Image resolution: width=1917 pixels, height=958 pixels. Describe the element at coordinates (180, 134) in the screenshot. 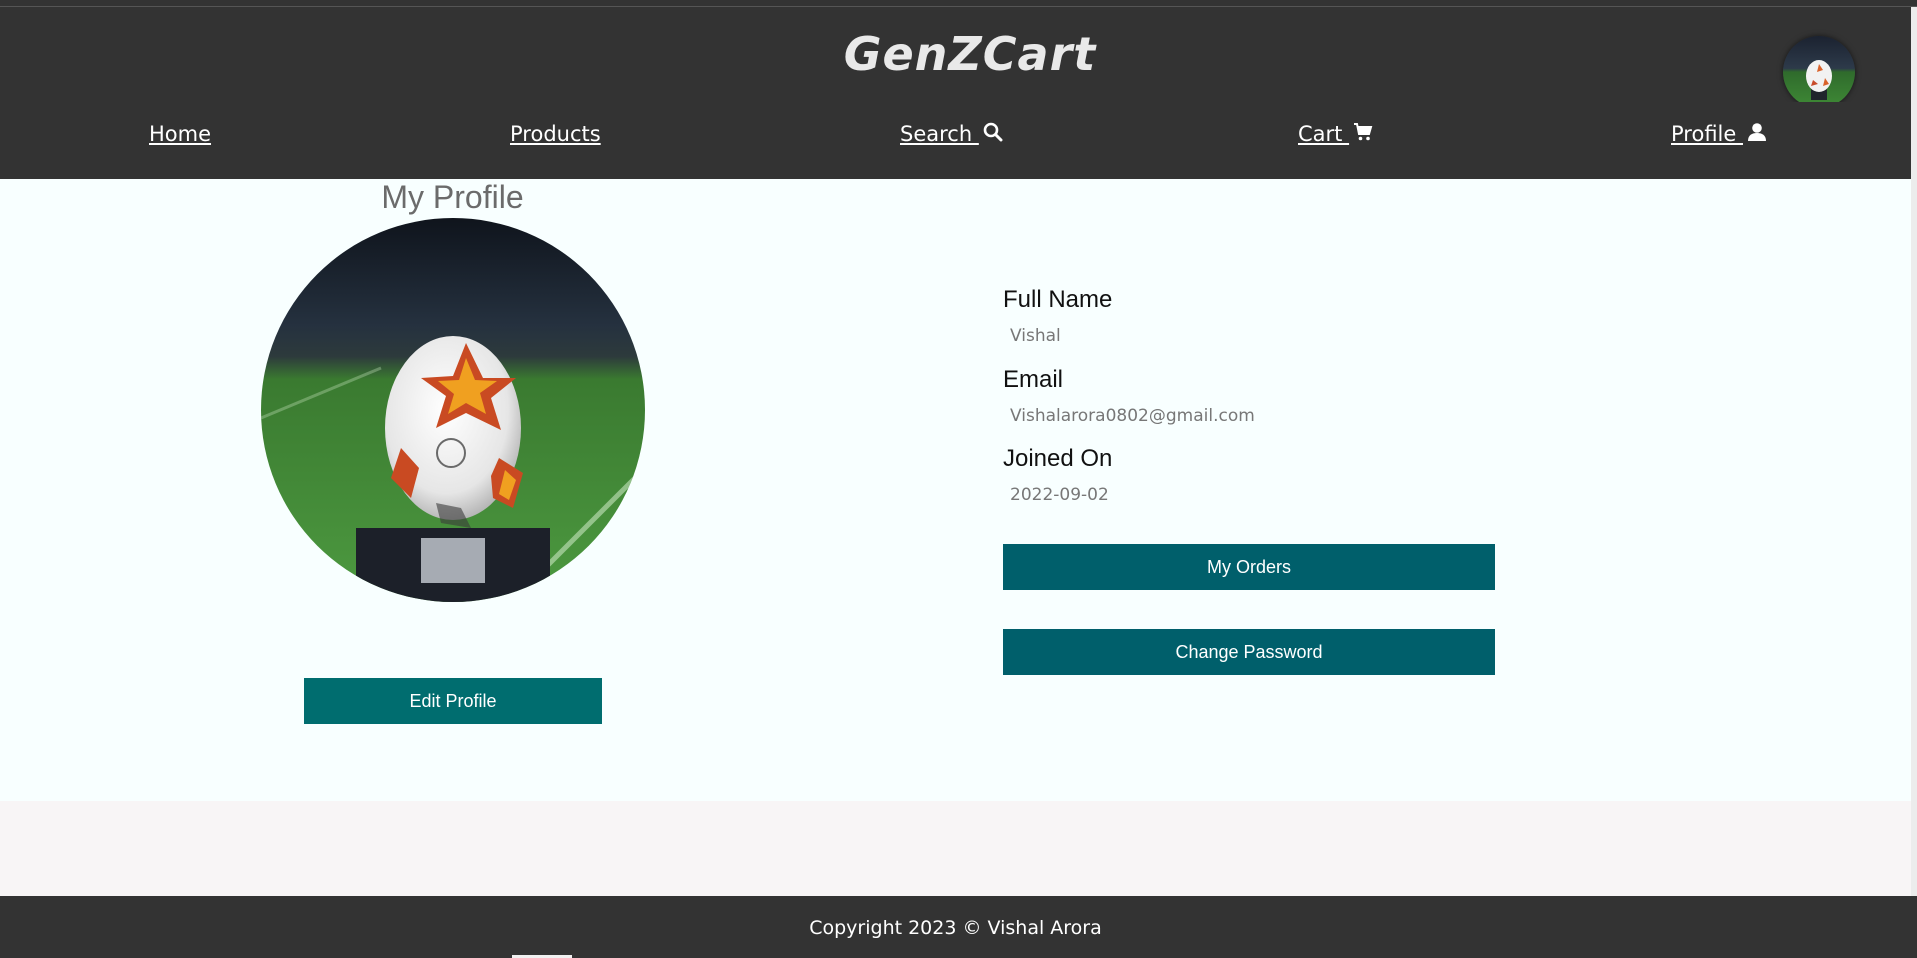

I see `nav-home-link: Home` at that location.